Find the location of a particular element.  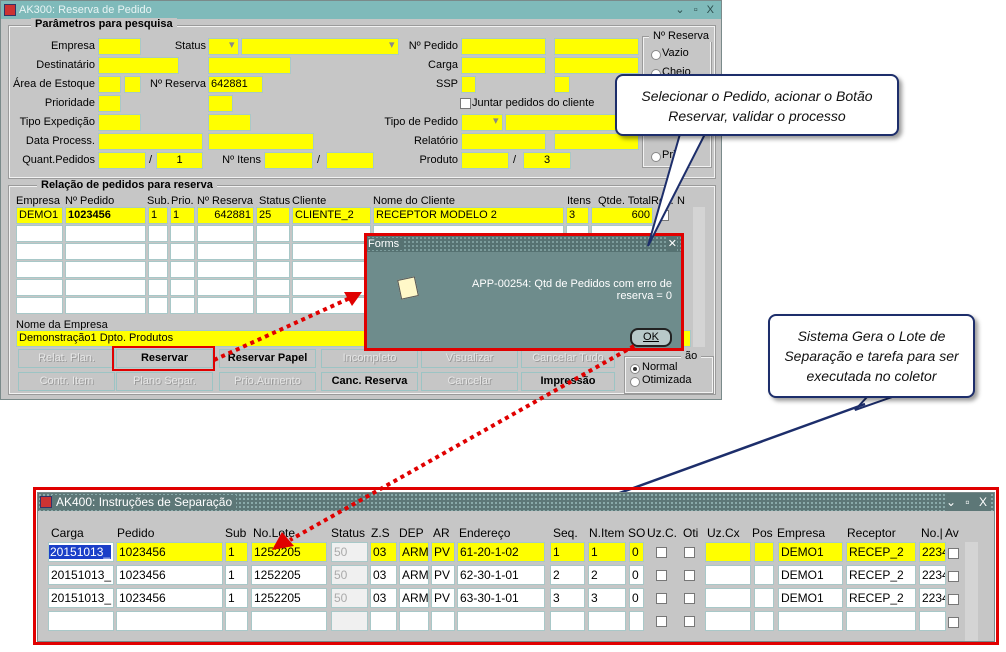

column-header: Pedido is located at coordinates (136, 533).